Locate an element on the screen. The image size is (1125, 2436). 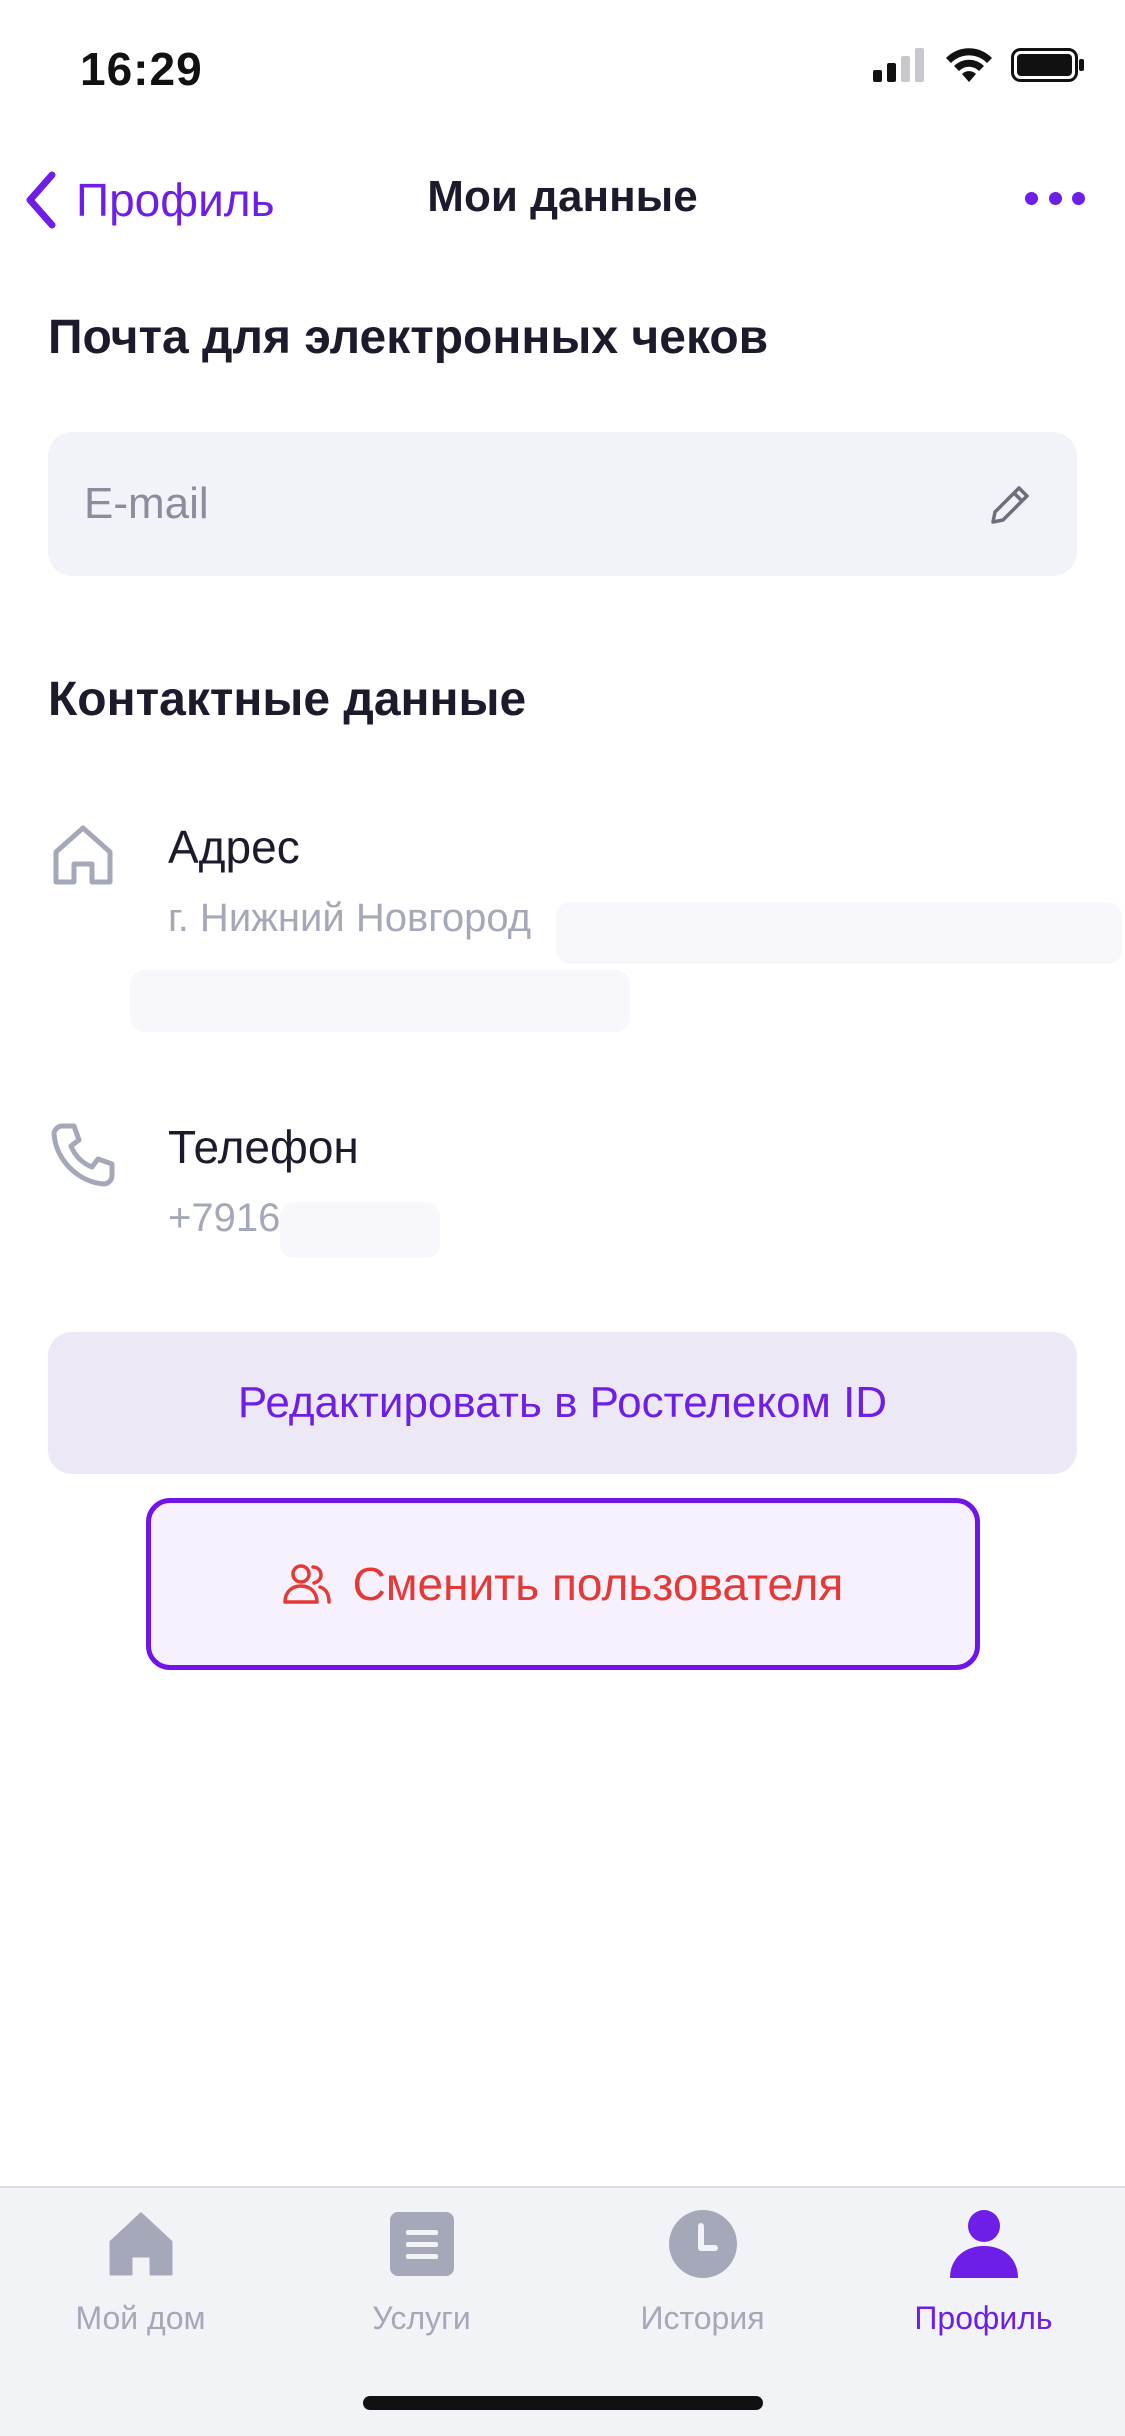
tab-label: История is located at coordinates (702, 2318).